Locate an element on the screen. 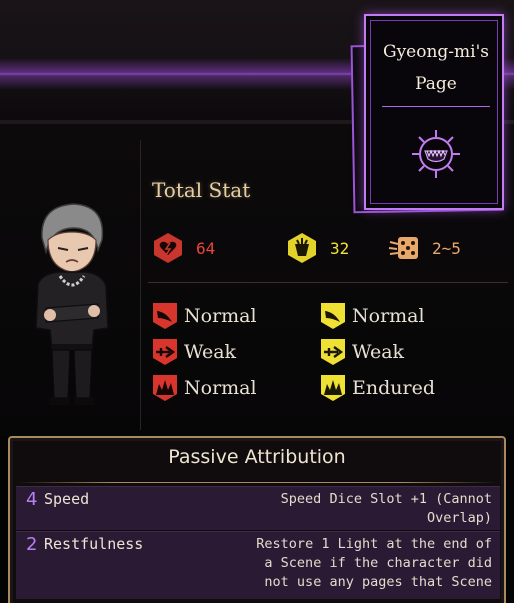  hp-slash-label: Normal is located at coordinates (220, 316).